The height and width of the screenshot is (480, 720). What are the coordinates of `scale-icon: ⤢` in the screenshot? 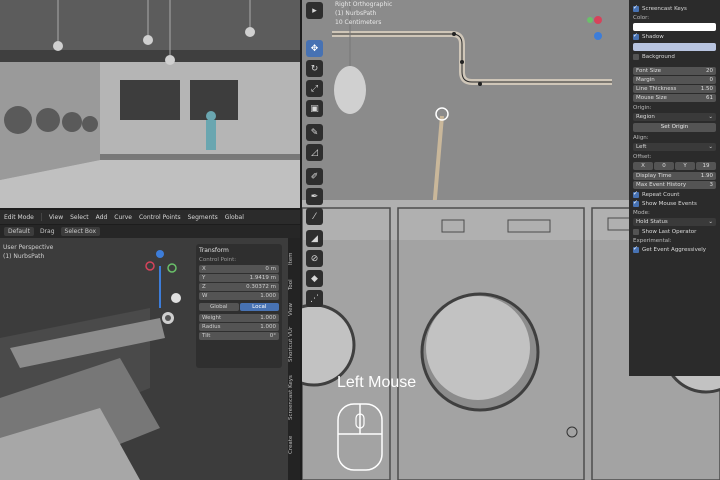 It's located at (314, 88).